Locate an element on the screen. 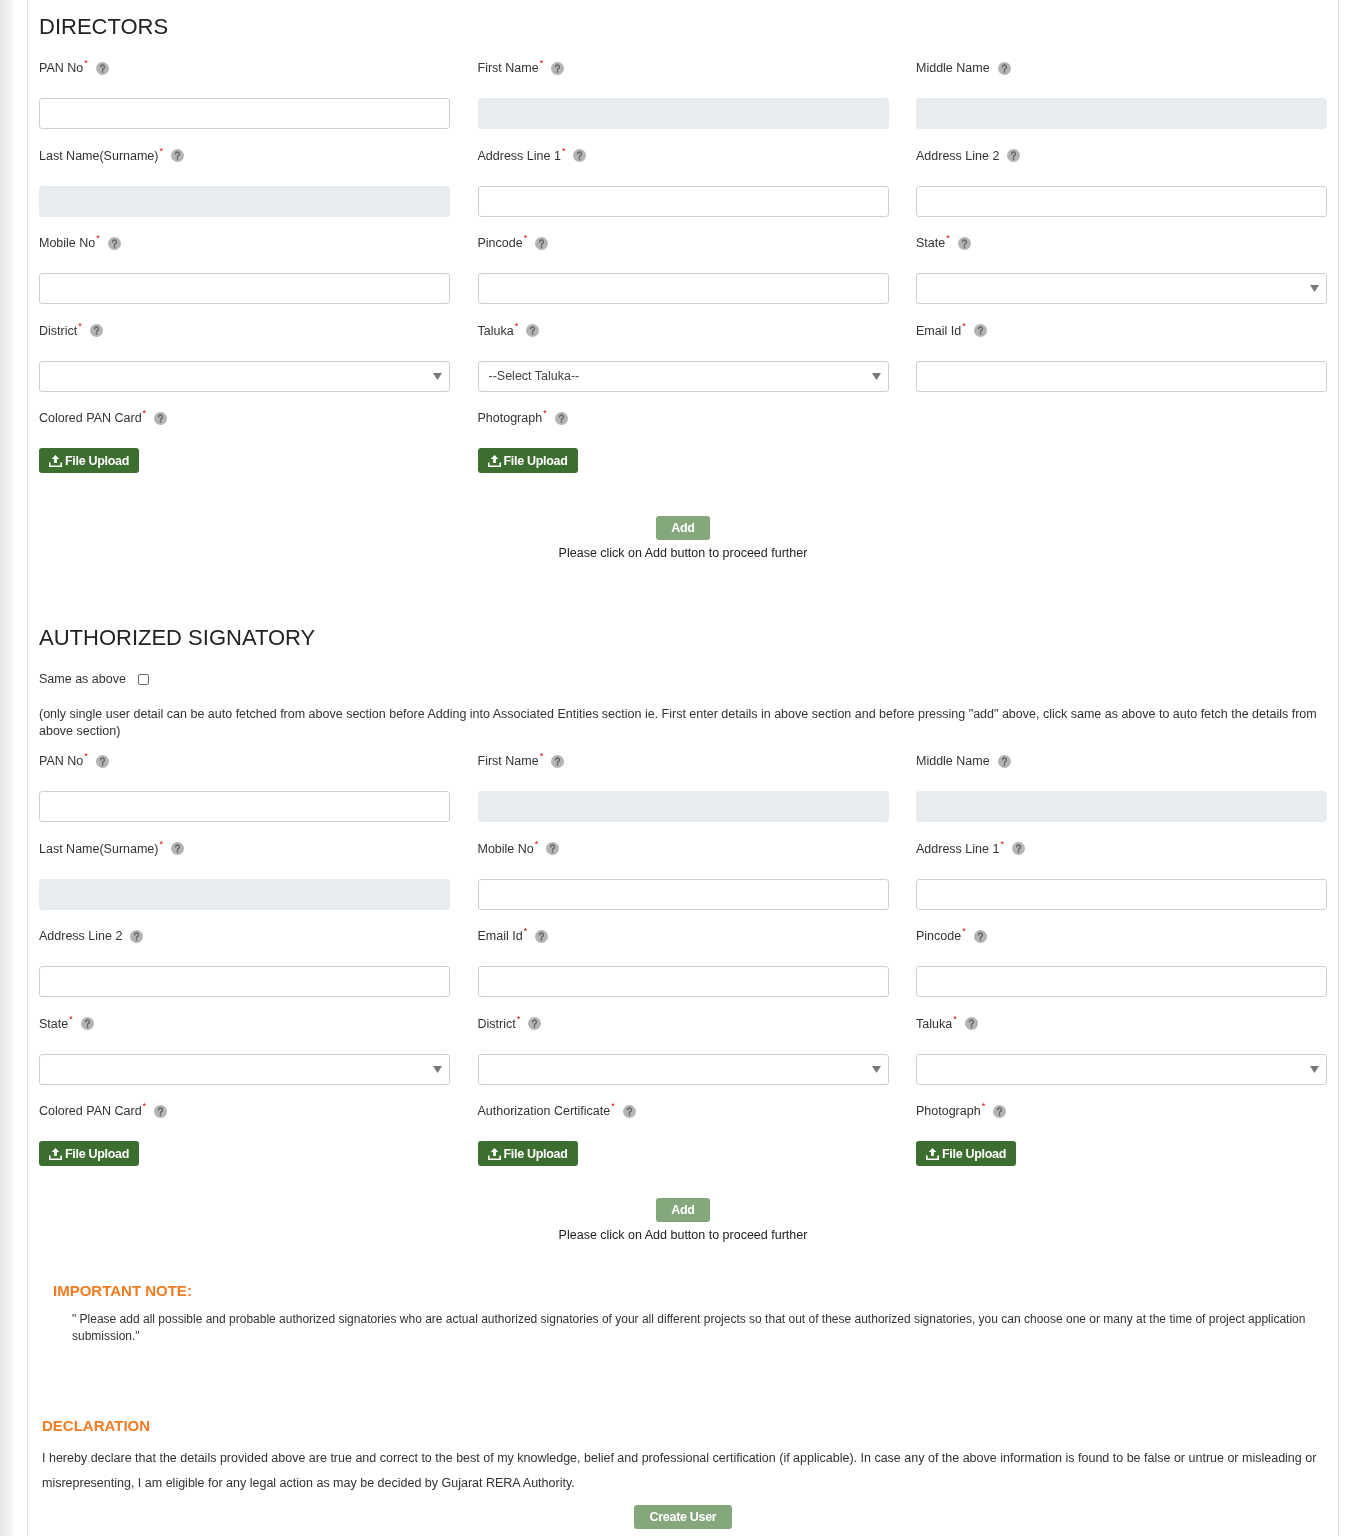  declaration-text: I hereby declare that the details provided above are true and correct to the best of my knowledge, belief and professional certification (if applicable). In case any of the above information is found to be false or untrue or misleading or misrepresenting, I am eligible for any legal action as may be decided by Gujarat RERA Authority. is located at coordinates (680, 1470).